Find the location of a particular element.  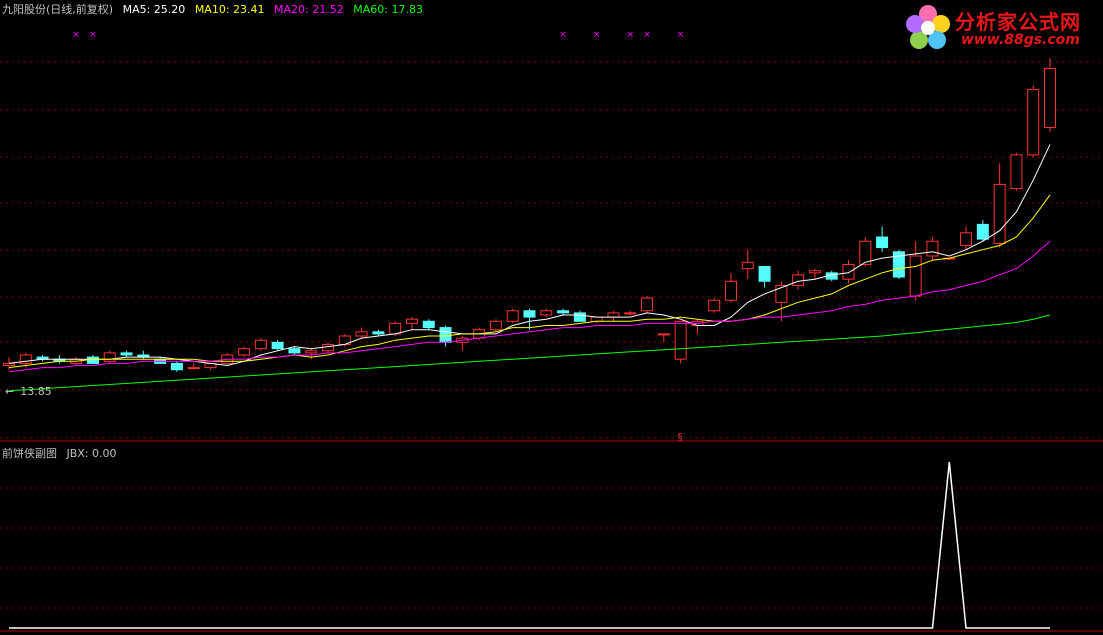

logo-url: www.88gs.com is located at coordinates (1020, 40).